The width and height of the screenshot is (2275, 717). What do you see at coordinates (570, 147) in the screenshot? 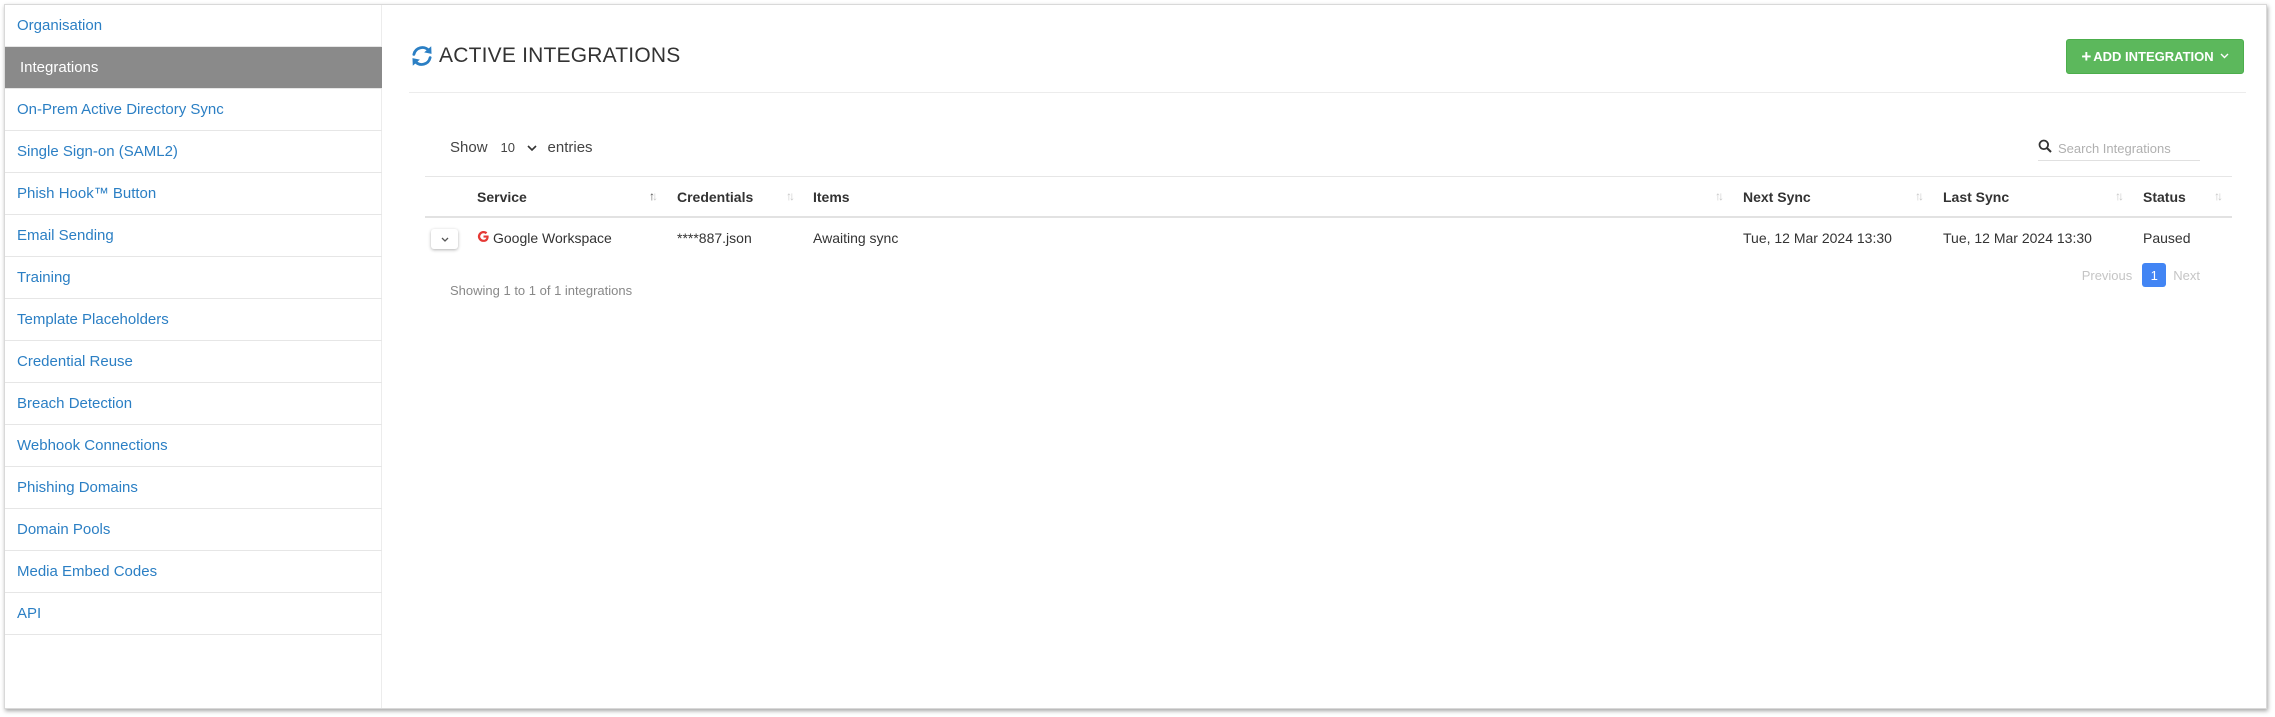
I see `entries-label: entries` at bounding box center [570, 147].